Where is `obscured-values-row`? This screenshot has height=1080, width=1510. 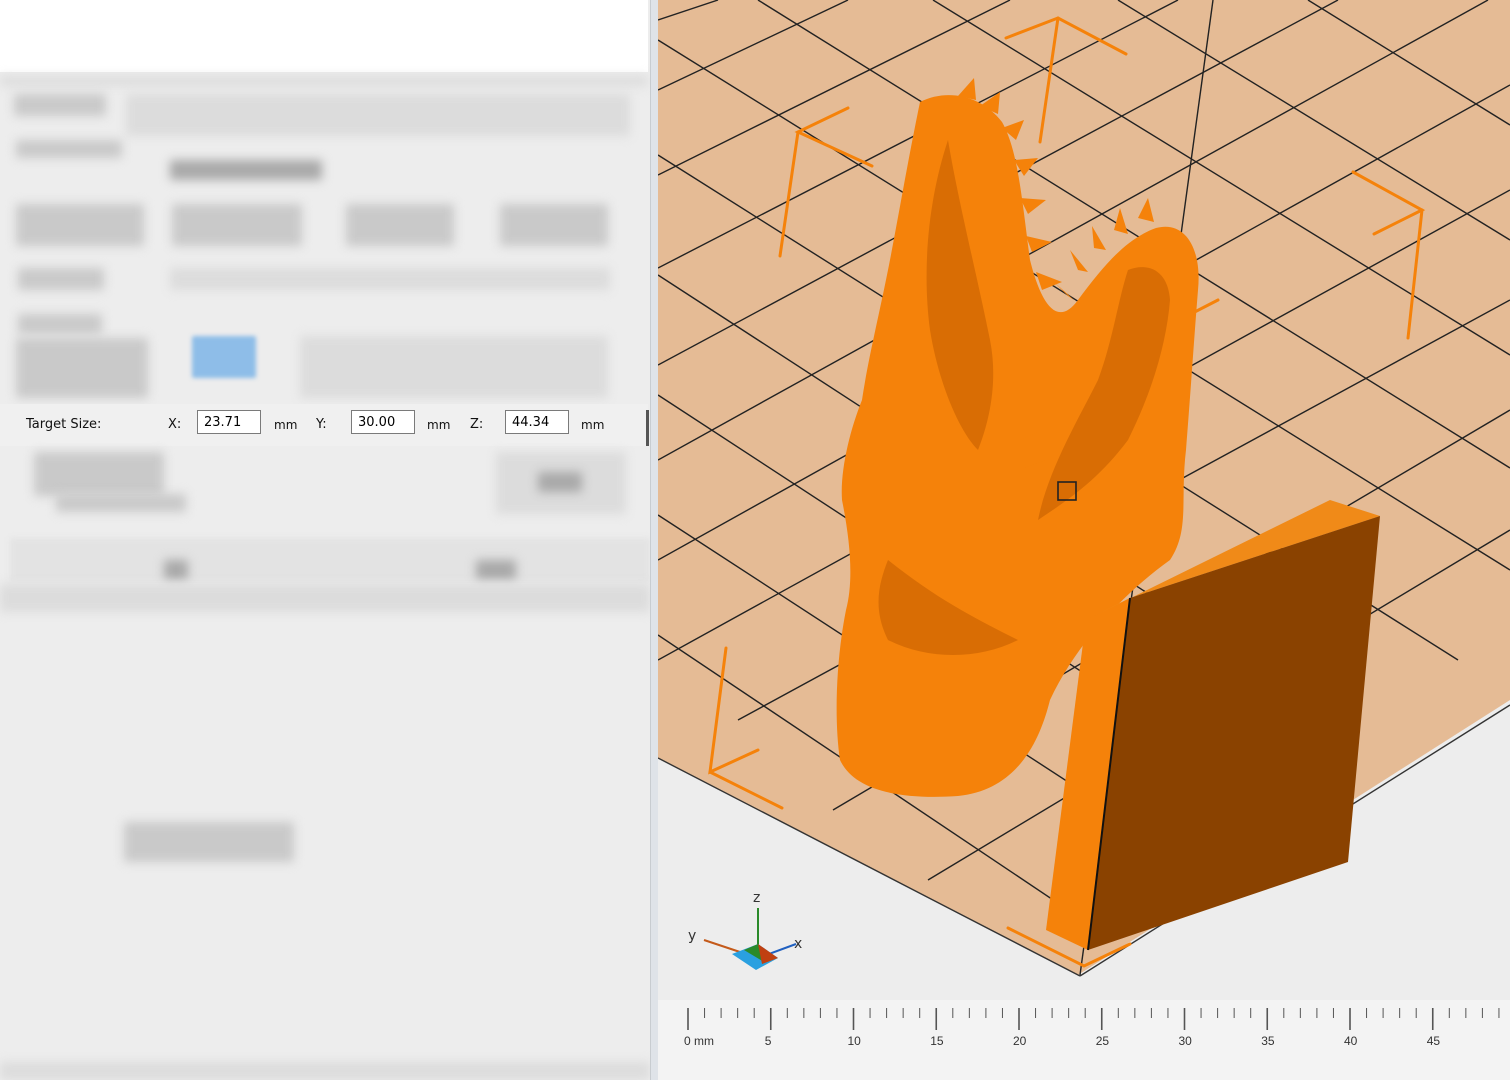 obscured-values-row is located at coordinates (390, 279).